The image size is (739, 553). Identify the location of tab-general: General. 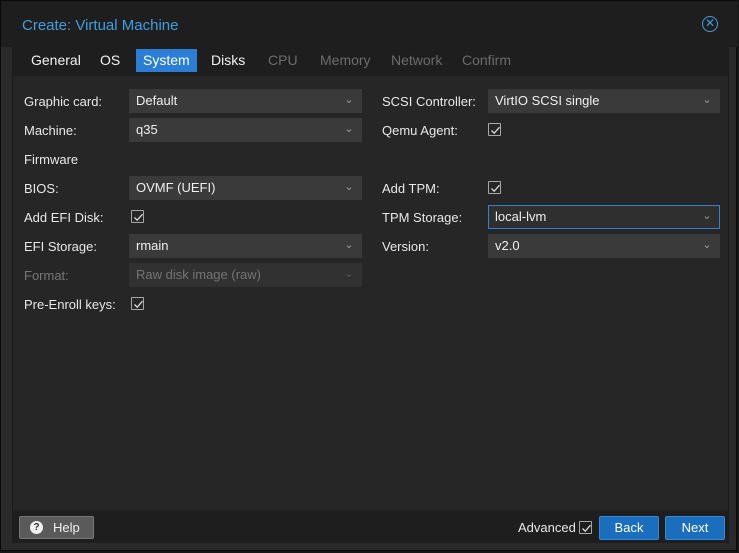
(56, 60).